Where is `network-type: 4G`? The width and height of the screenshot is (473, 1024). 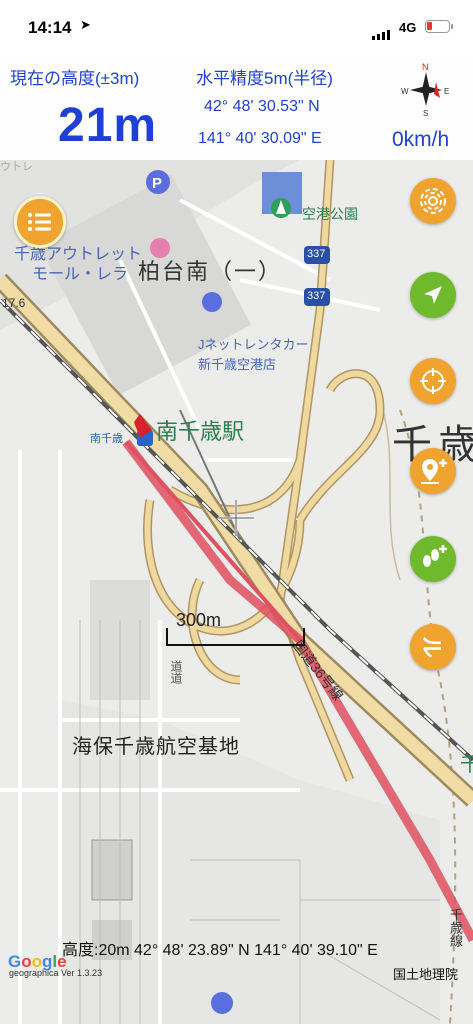 network-type: 4G is located at coordinates (408, 27).